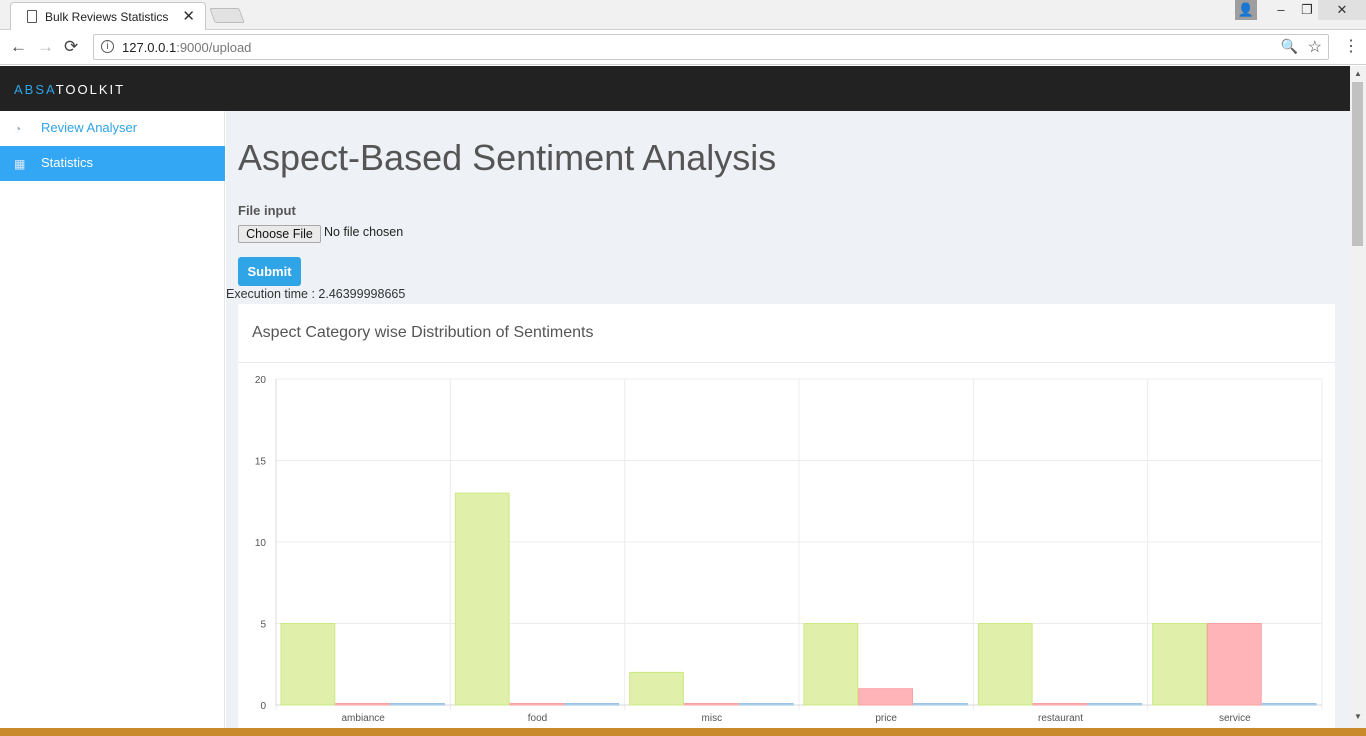 Image resolution: width=1366 pixels, height=736 pixels. Describe the element at coordinates (1060, 718) in the screenshot. I see `x-tick-label: restaurant` at that location.